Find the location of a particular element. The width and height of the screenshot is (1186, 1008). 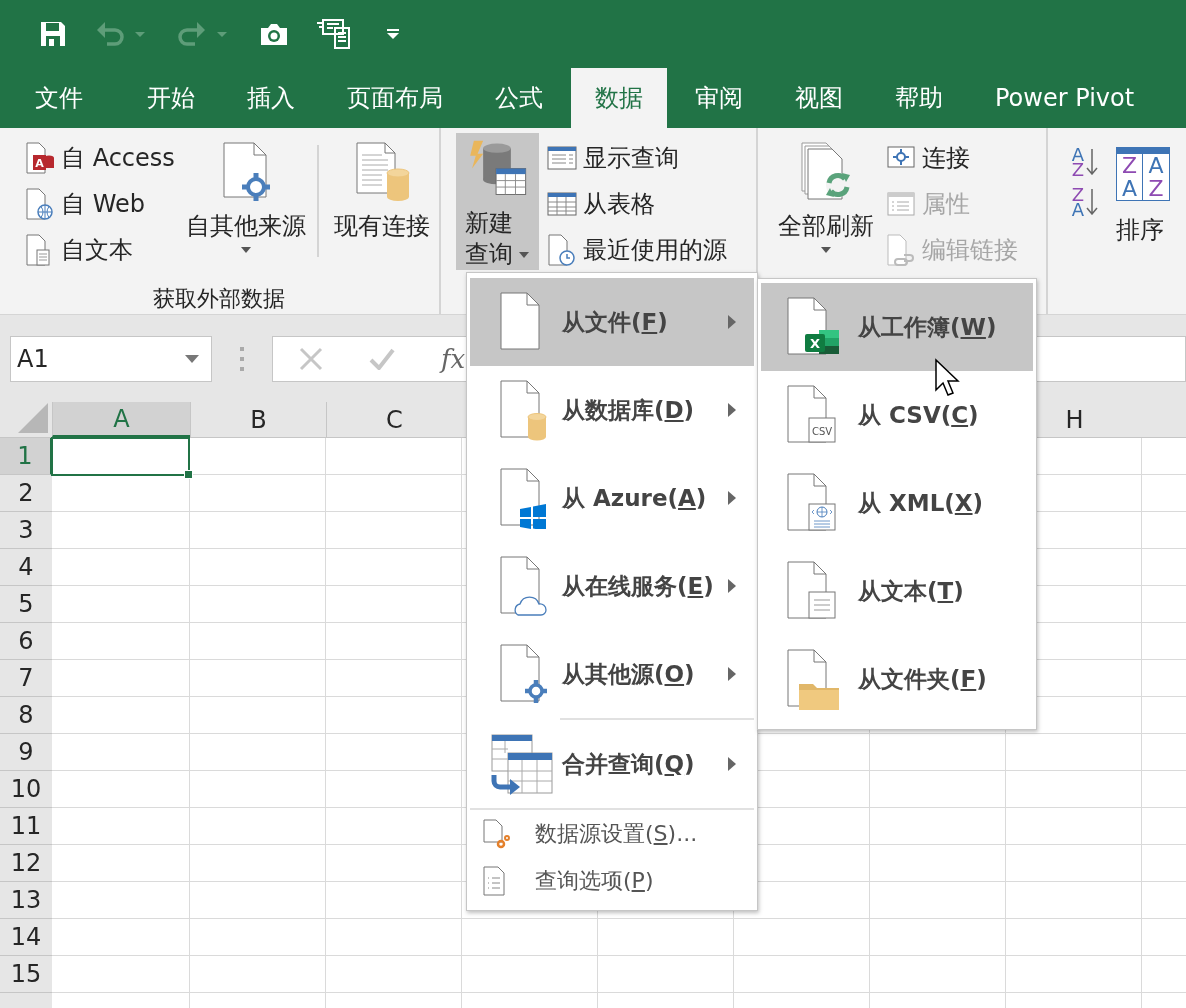

menu-item: 从 XML(X) is located at coordinates (897, 503).